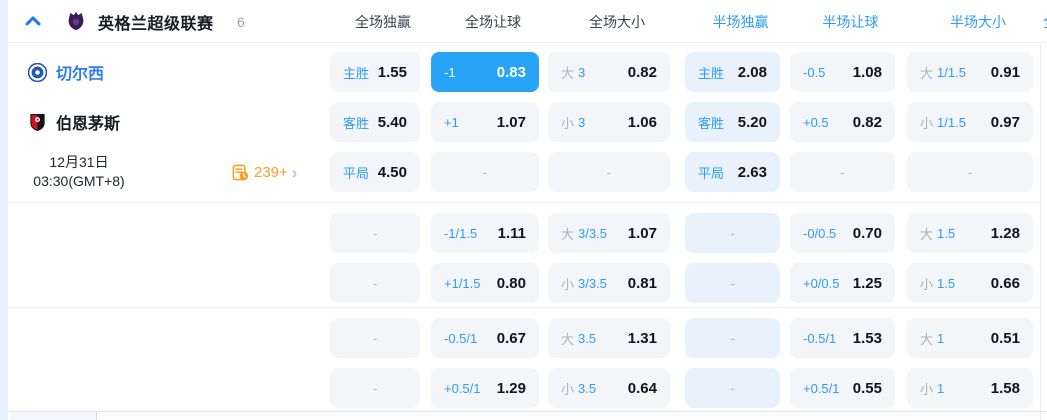 The width and height of the screenshot is (1047, 420). I want to click on column-header-ft-overunder: 全场大小, so click(617, 21).